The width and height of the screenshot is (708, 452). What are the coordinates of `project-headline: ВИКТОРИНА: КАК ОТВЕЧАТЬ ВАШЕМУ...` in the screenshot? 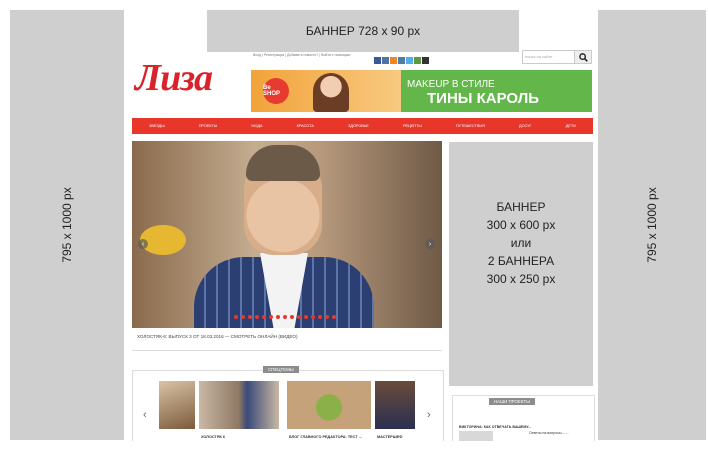 It's located at (495, 427).